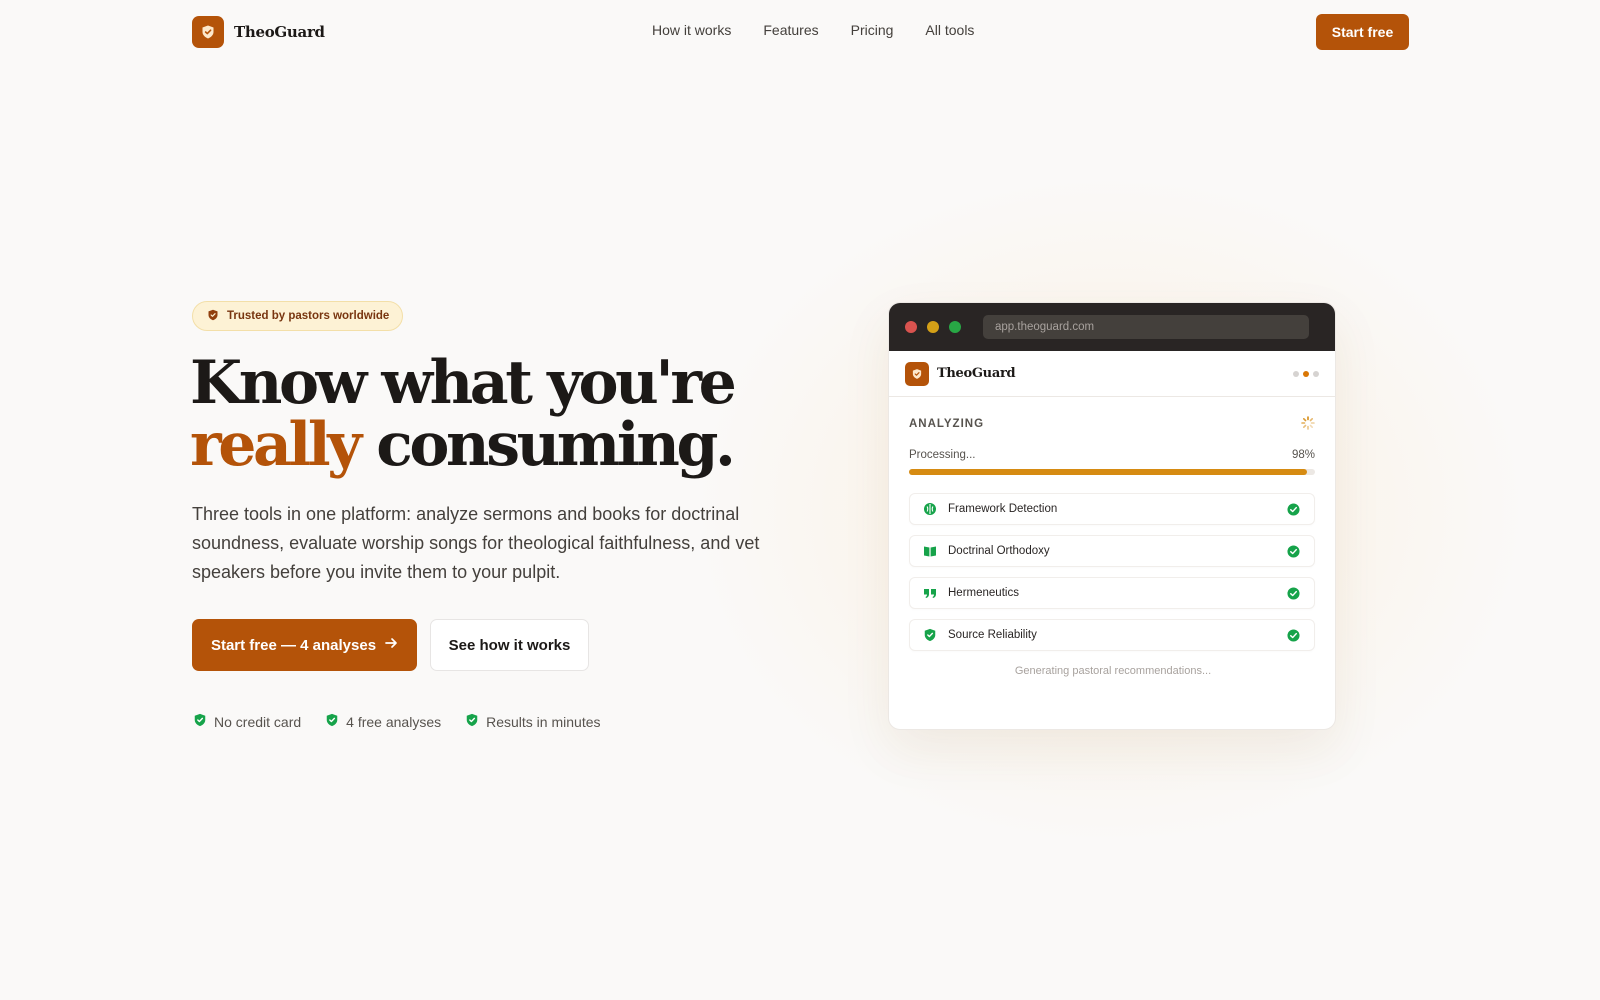 The height and width of the screenshot is (1000, 1600). I want to click on progress-bar, so click(1112, 472).